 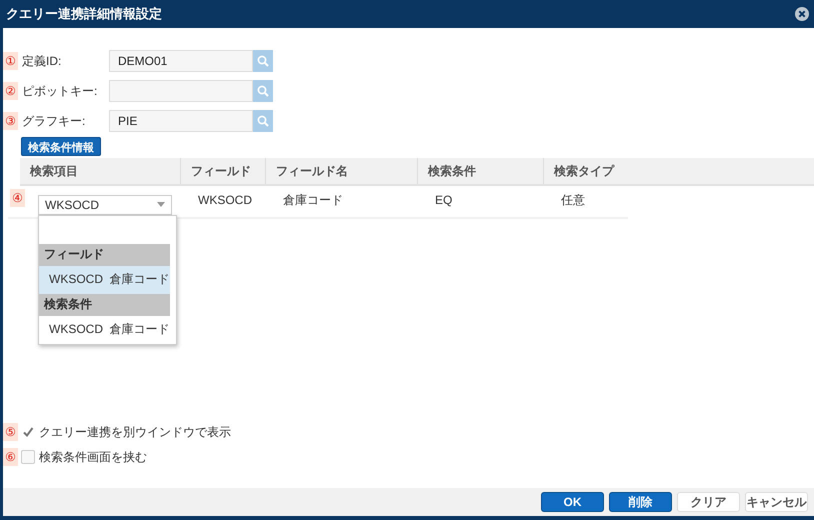 What do you see at coordinates (444, 200) in the screenshot?
I see `table-cell-text: EQ` at bounding box center [444, 200].